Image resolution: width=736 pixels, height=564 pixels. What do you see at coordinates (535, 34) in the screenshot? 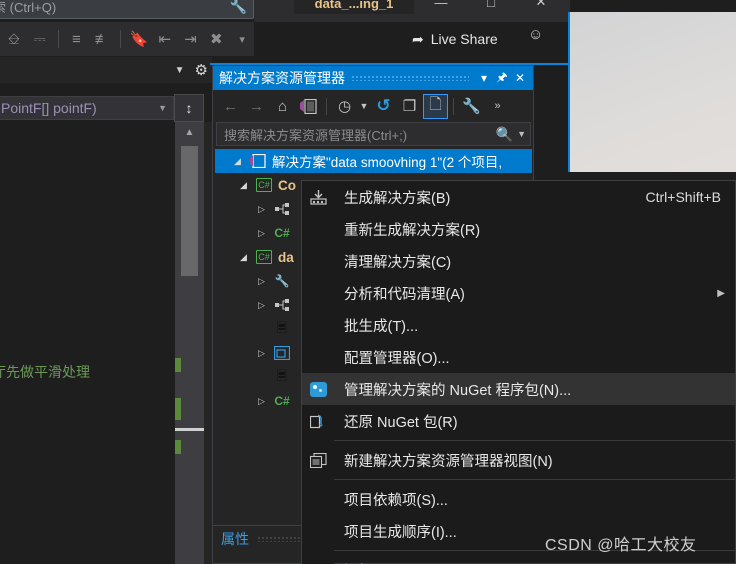
I see `account-icon: ☺` at bounding box center [535, 34].